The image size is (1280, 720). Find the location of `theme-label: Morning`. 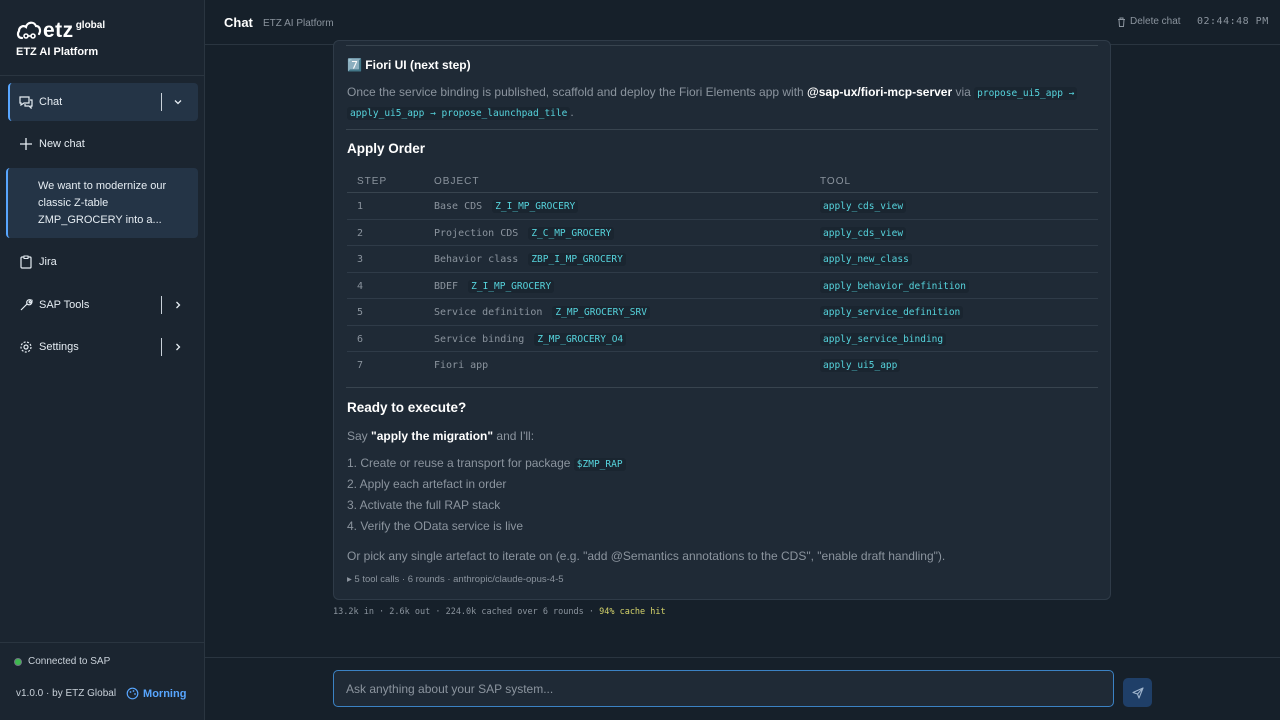

theme-label: Morning is located at coordinates (165, 693).